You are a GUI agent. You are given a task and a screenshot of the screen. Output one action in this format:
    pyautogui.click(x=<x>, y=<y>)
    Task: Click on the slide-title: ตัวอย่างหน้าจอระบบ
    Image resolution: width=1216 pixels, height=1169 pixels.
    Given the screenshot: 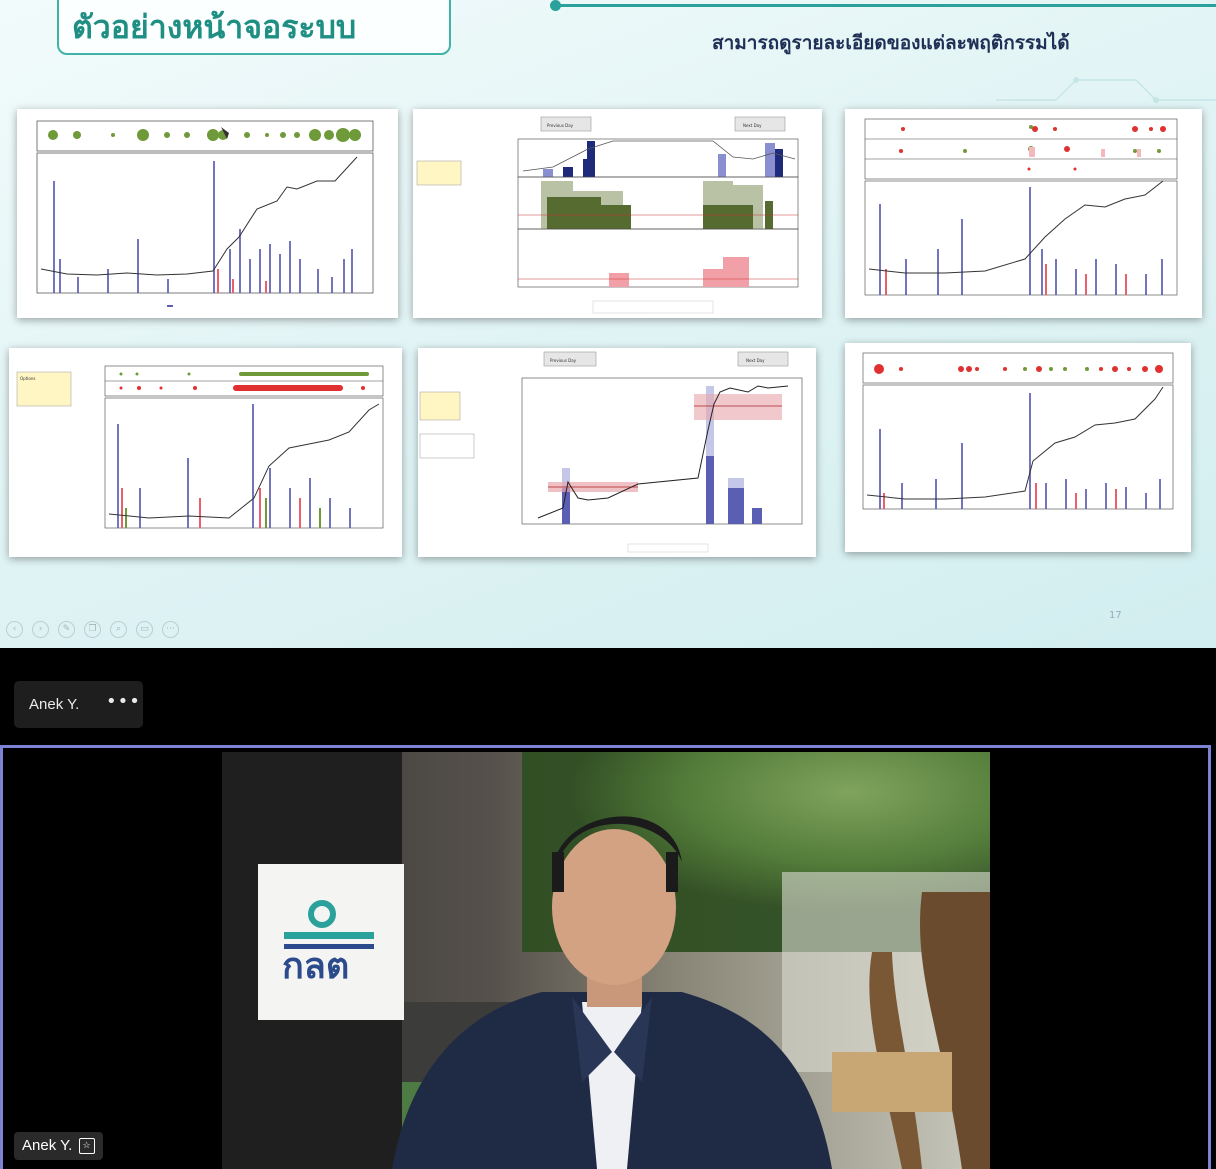 What is the action you would take?
    pyautogui.click(x=214, y=27)
    